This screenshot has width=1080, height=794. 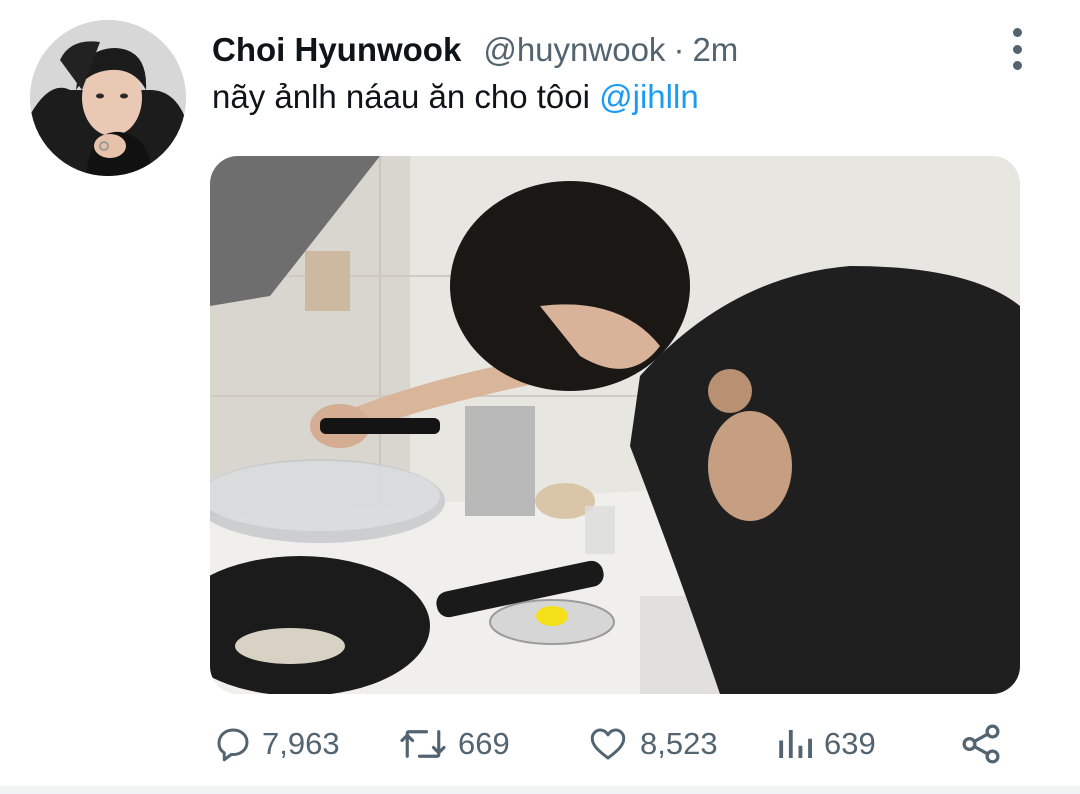 What do you see at coordinates (795, 744) in the screenshot?
I see `bar-chart-icon` at bounding box center [795, 744].